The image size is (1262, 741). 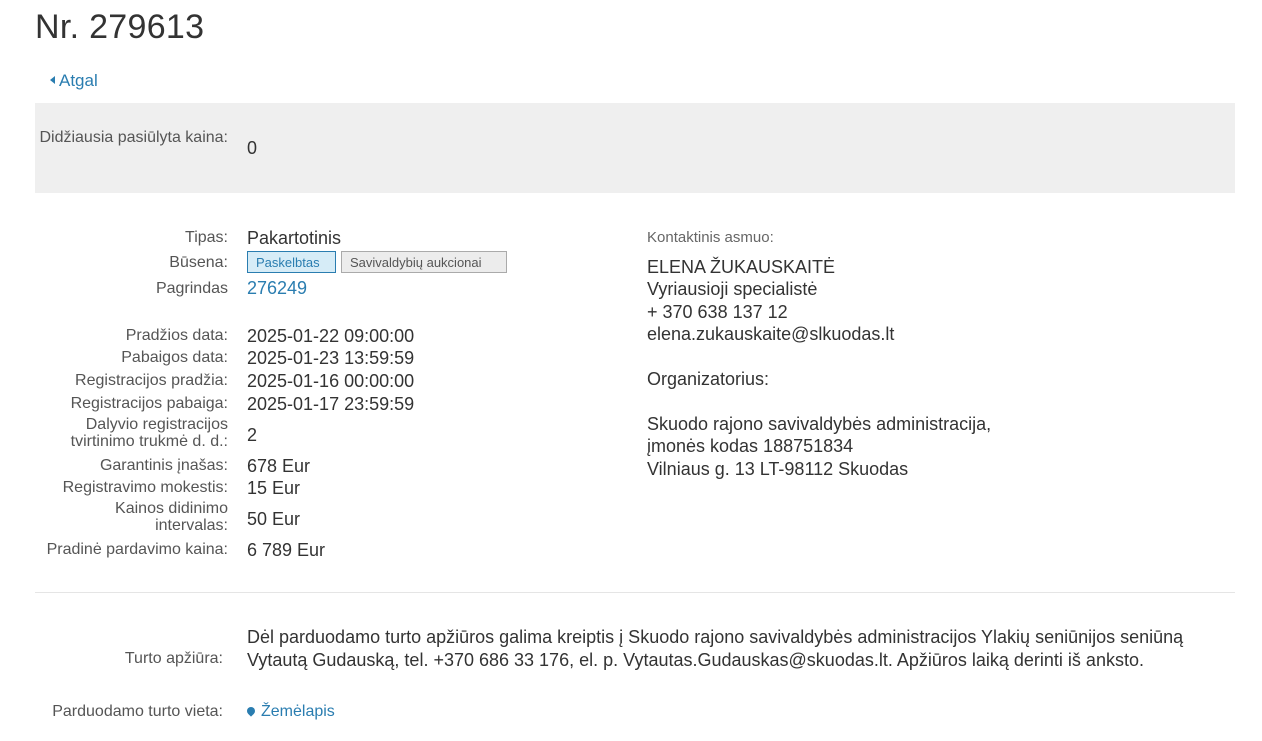 I want to click on deposit-value: 678 Eur, so click(x=279, y=466).